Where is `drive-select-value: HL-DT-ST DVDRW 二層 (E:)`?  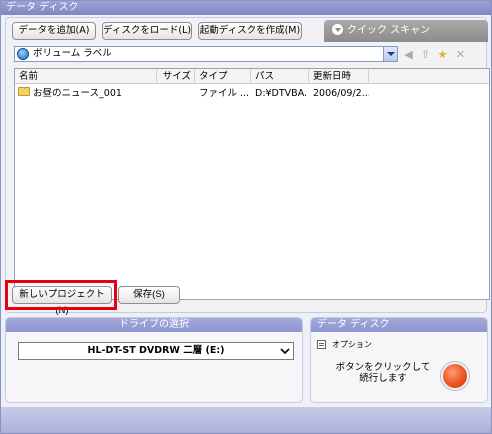
drive-select-value: HL-DT-ST DVDRW 二層 (E:) is located at coordinates (156, 350).